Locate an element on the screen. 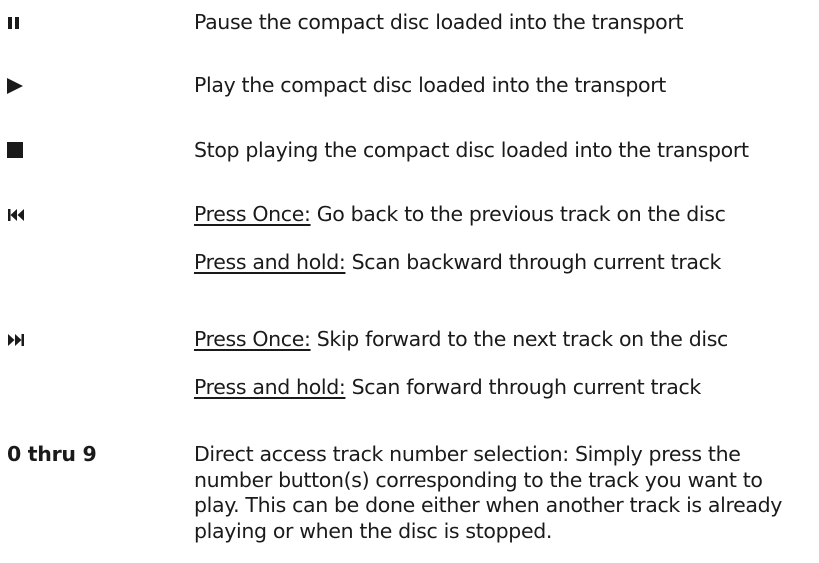 The image size is (819, 563). stop-icon is located at coordinates (15, 150).